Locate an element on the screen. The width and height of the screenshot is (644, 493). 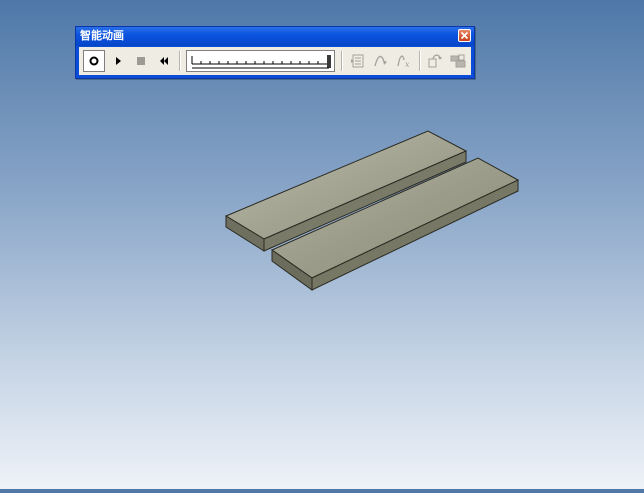
stop-icon is located at coordinates (141, 61).